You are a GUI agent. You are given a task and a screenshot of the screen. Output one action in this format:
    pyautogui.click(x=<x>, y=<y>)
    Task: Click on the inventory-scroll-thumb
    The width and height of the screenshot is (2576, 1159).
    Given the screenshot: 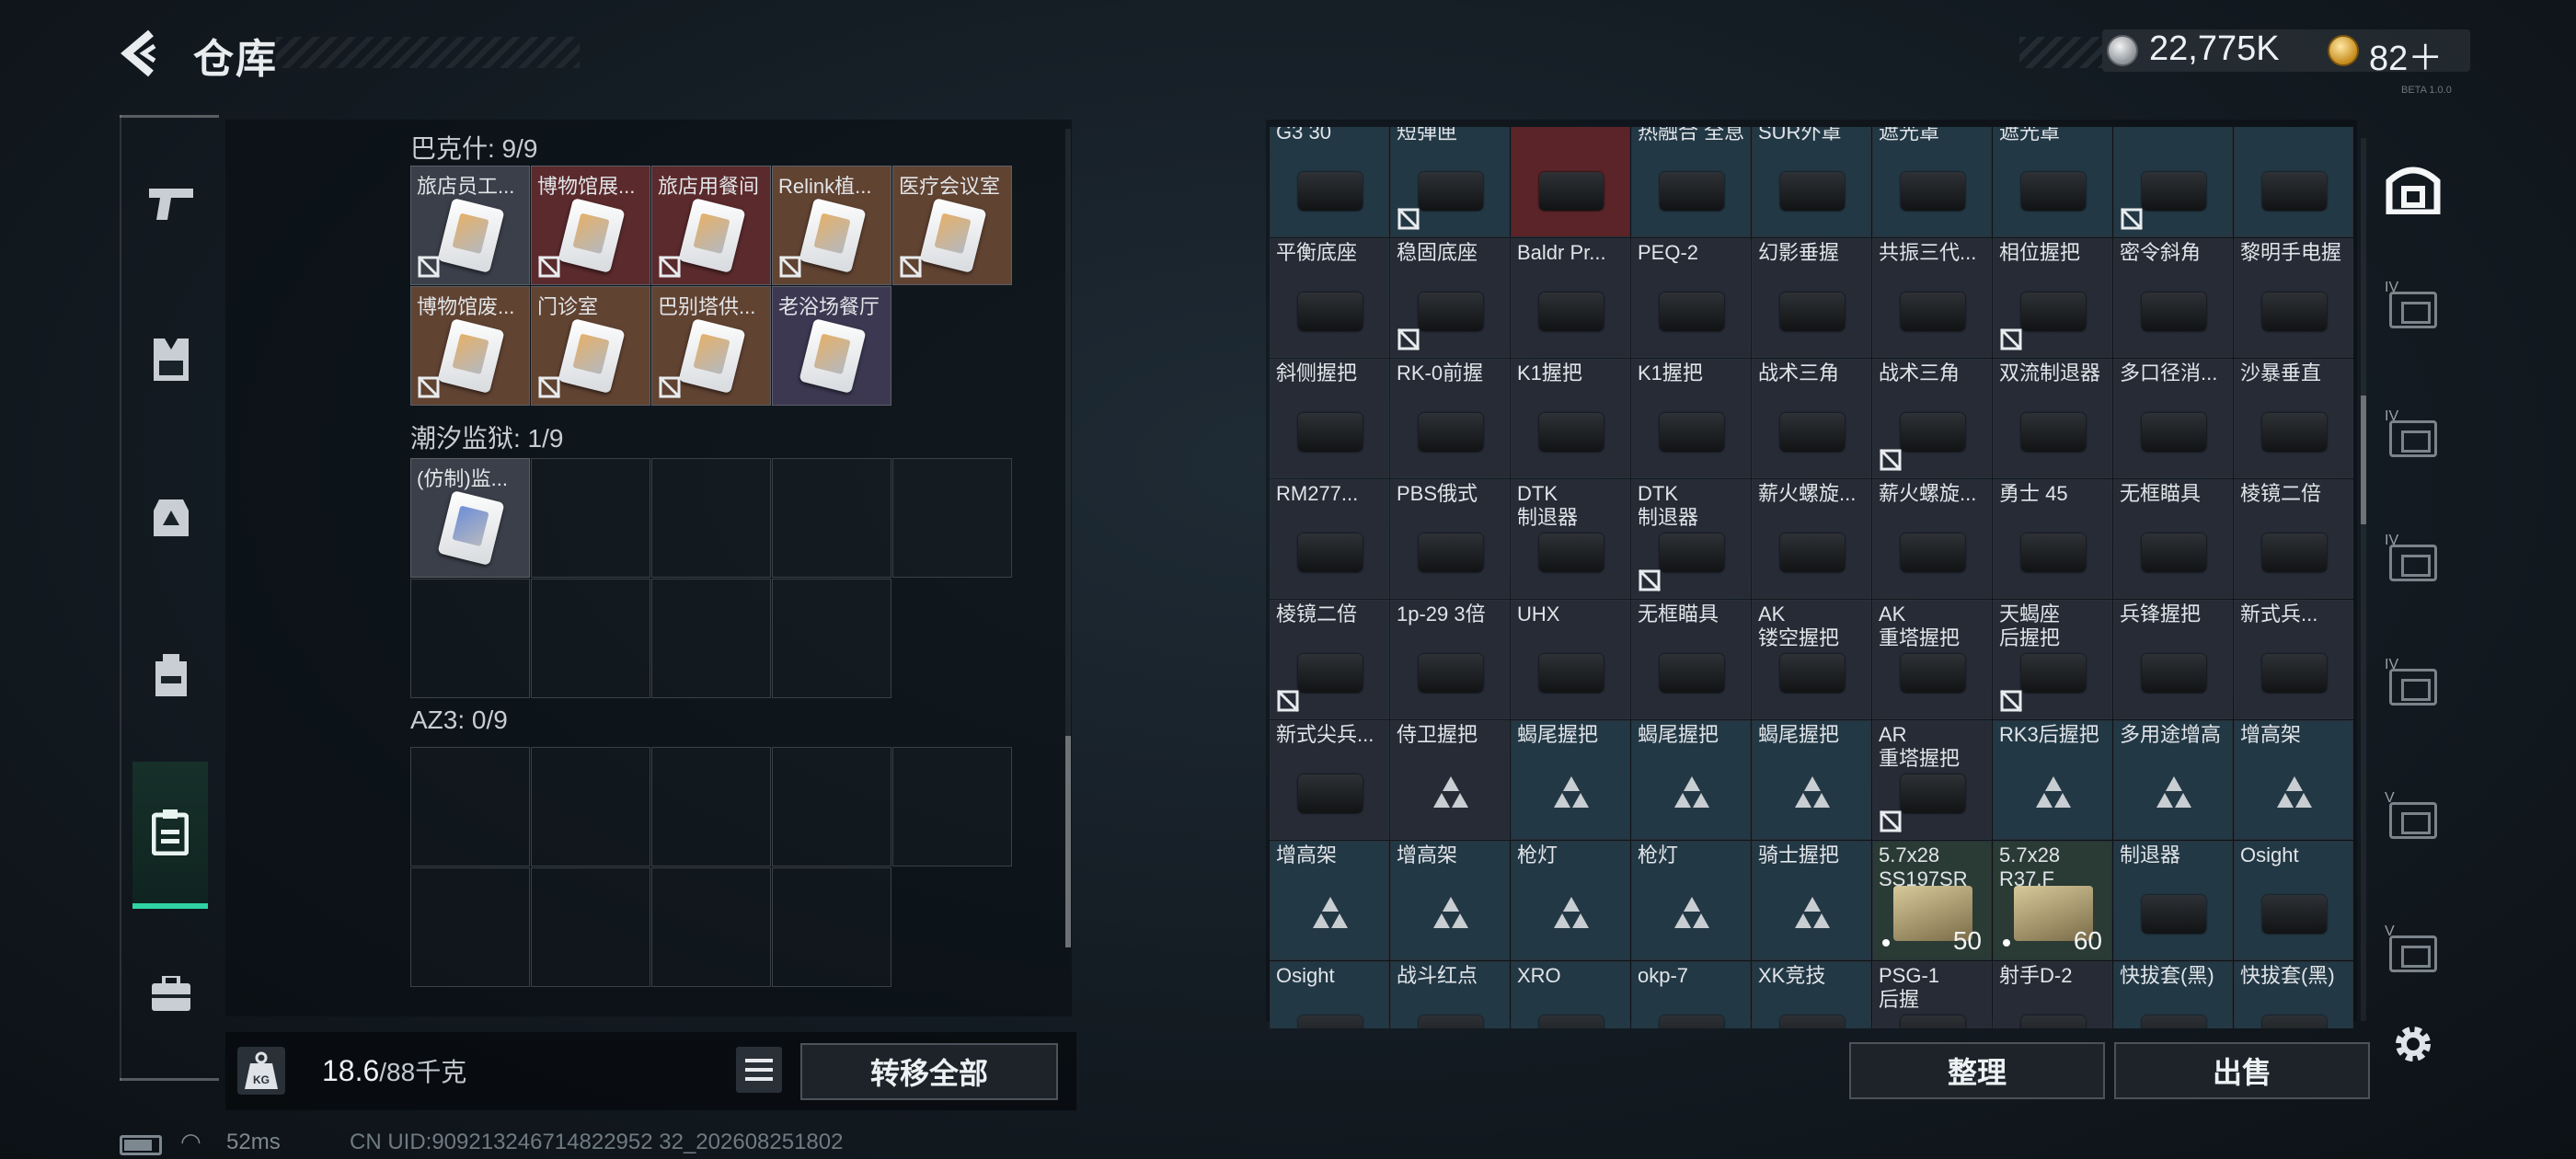 What is the action you would take?
    pyautogui.click(x=2363, y=460)
    